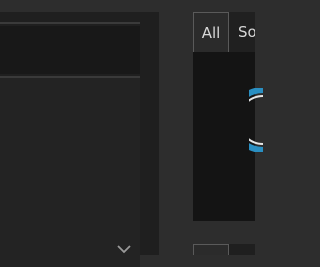  Describe the element at coordinates (70, 50) in the screenshot. I see `text-input-area` at that location.